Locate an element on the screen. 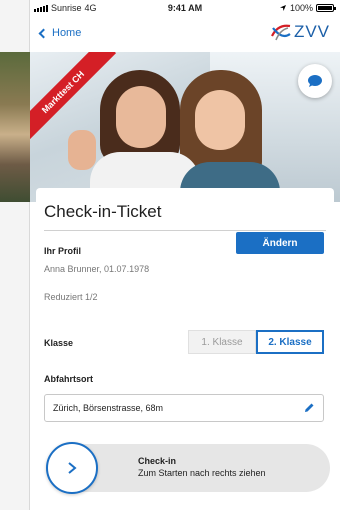 The image size is (340, 510). chat-bubble-icon is located at coordinates (315, 81).